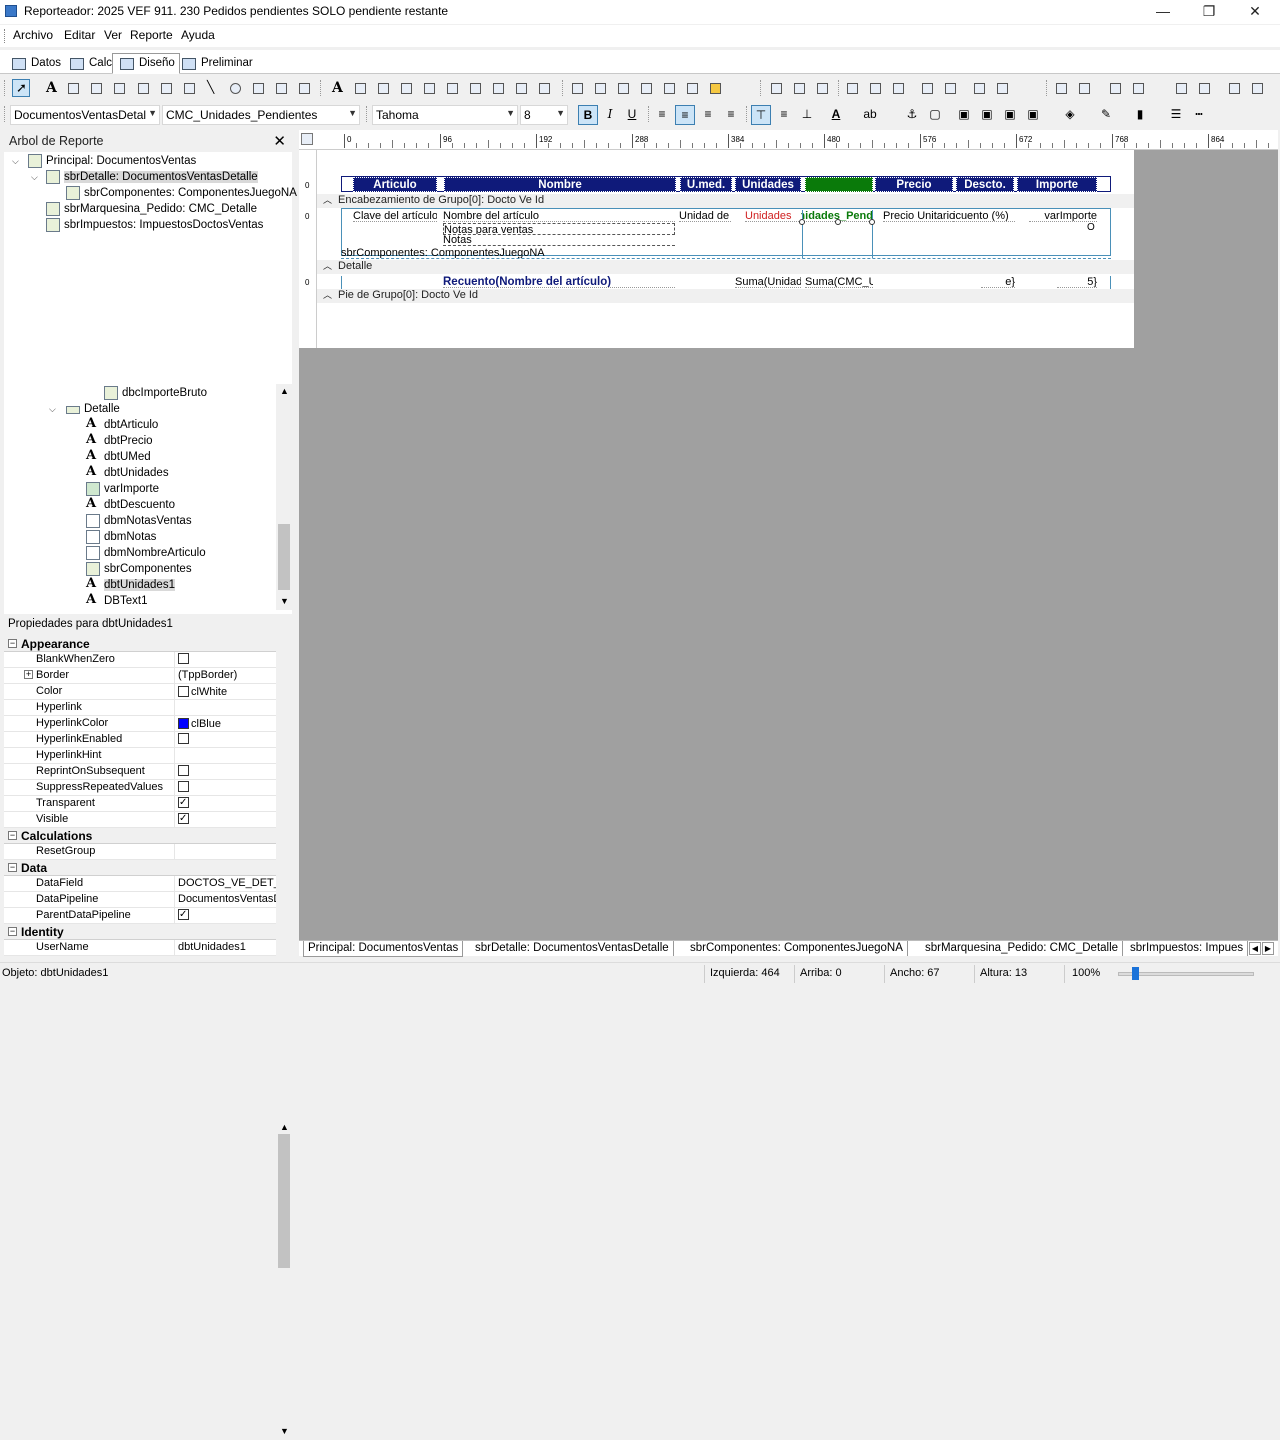  Describe the element at coordinates (685, 115) in the screenshot. I see `text-align-center-icon: ≡` at that location.